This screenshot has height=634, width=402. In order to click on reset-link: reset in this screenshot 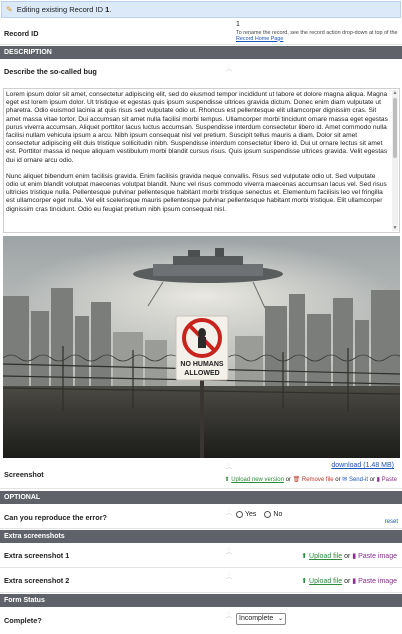, I will do `click(391, 522)`.